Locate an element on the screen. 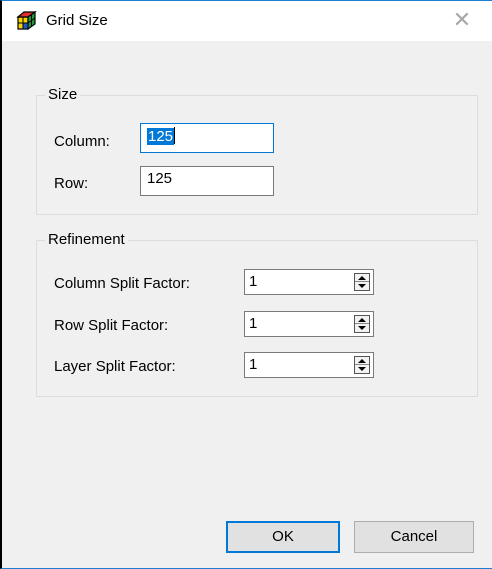 The height and width of the screenshot is (569, 492). column-input: 125 is located at coordinates (207, 138).